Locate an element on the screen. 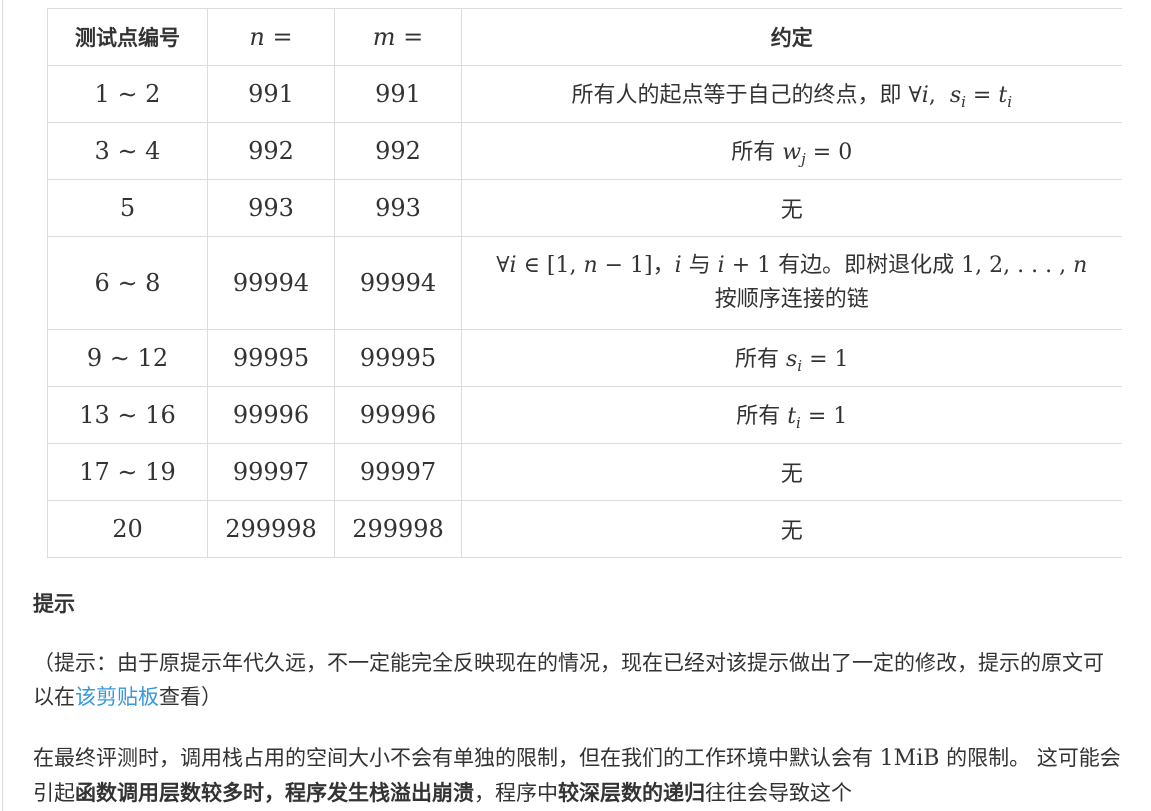 The width and height of the screenshot is (1151, 811). cell-id: 13 ∼ 16 is located at coordinates (127, 415).